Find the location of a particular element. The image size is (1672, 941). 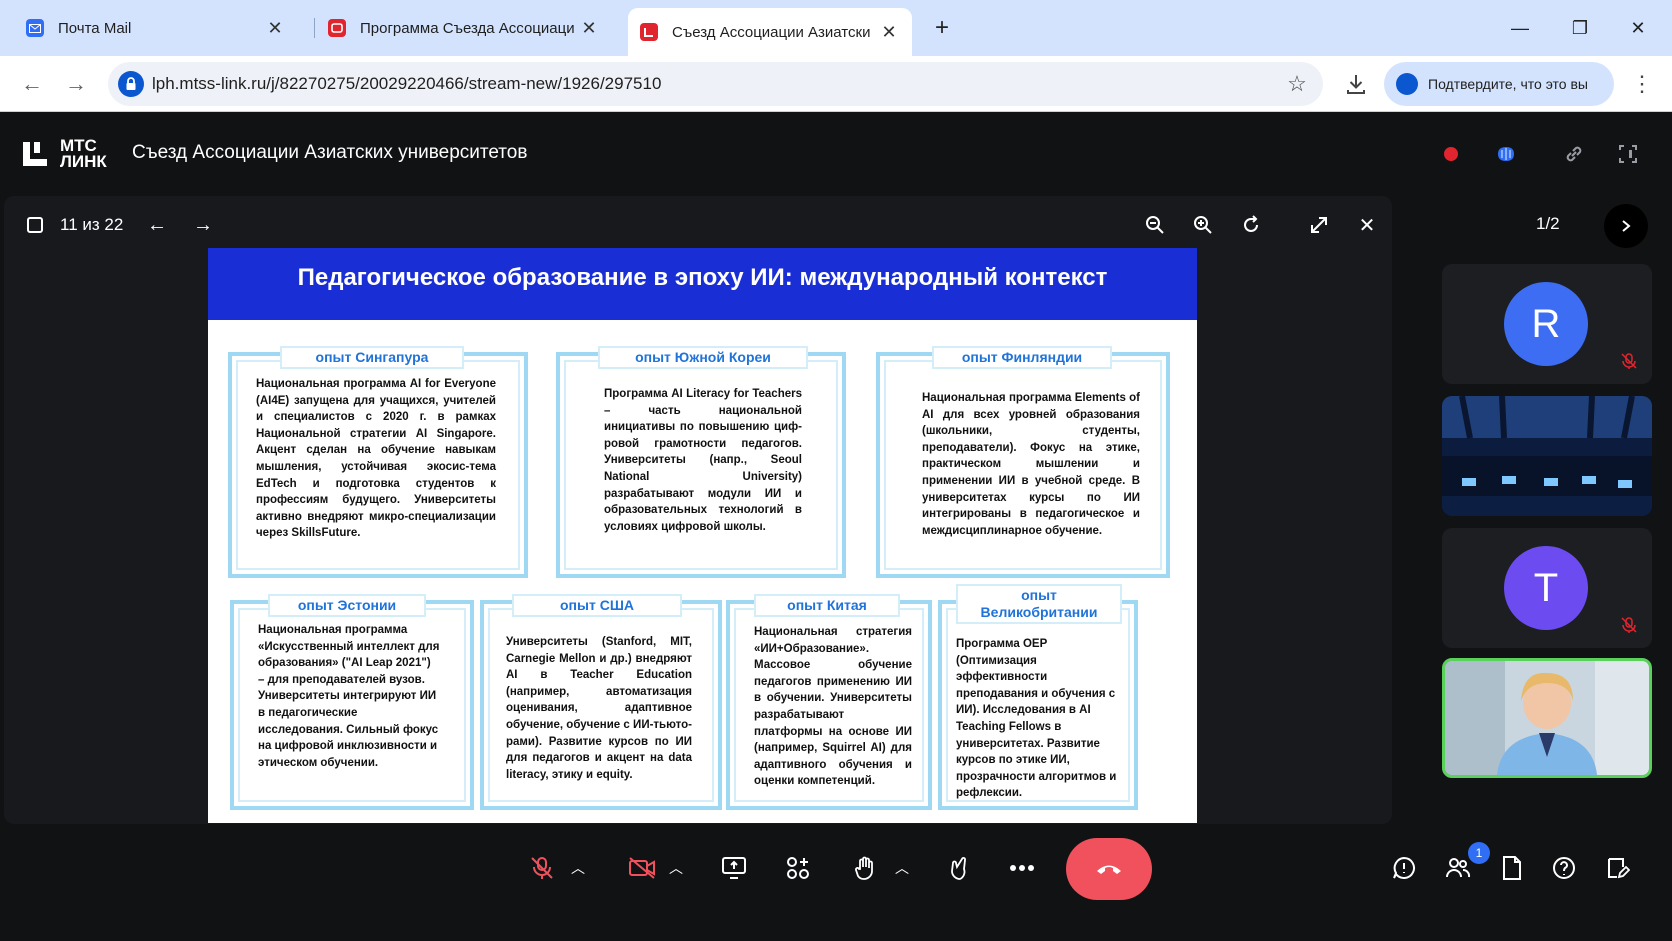

next-slide-icon: → is located at coordinates (203, 225).